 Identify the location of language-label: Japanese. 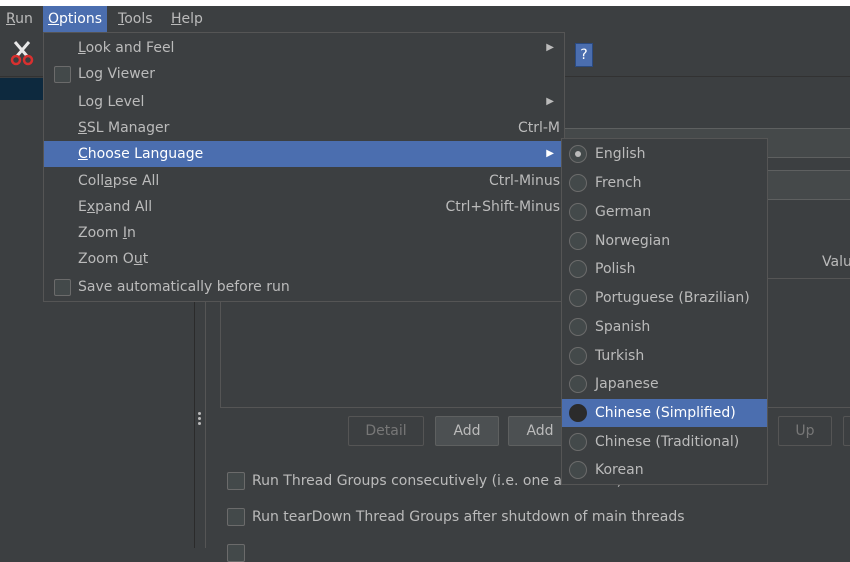
(627, 384).